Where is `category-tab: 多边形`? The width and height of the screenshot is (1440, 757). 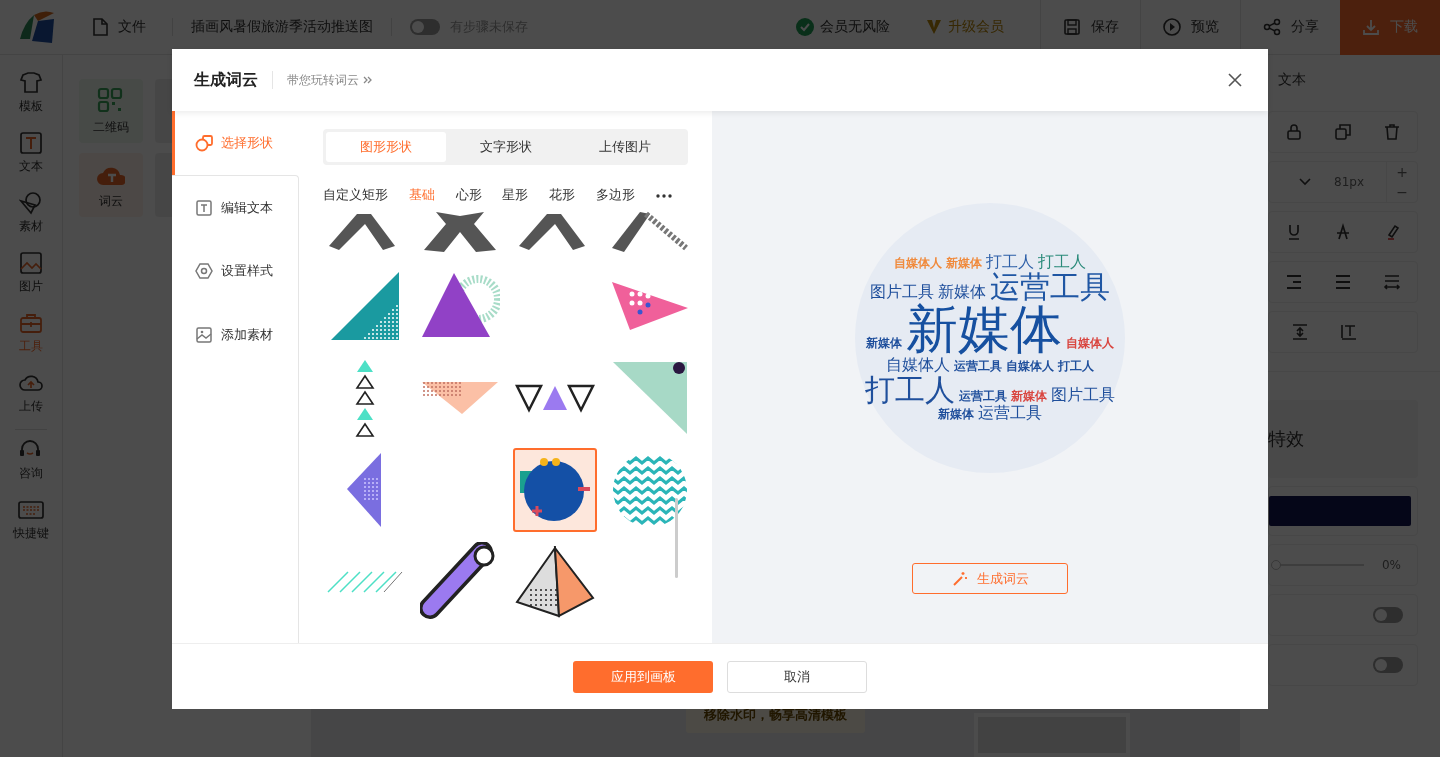 category-tab: 多边形 is located at coordinates (616, 195).